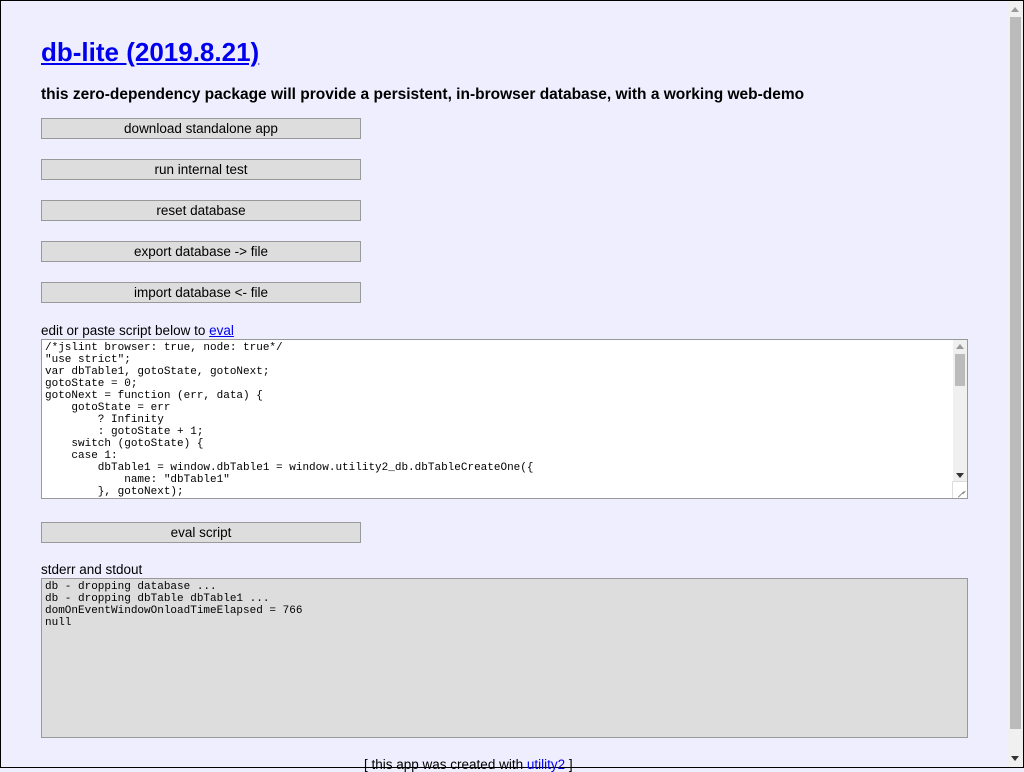 This screenshot has width=1024, height=772. Describe the element at coordinates (201, 210) in the screenshot. I see `reset-database-button: reset database` at that location.